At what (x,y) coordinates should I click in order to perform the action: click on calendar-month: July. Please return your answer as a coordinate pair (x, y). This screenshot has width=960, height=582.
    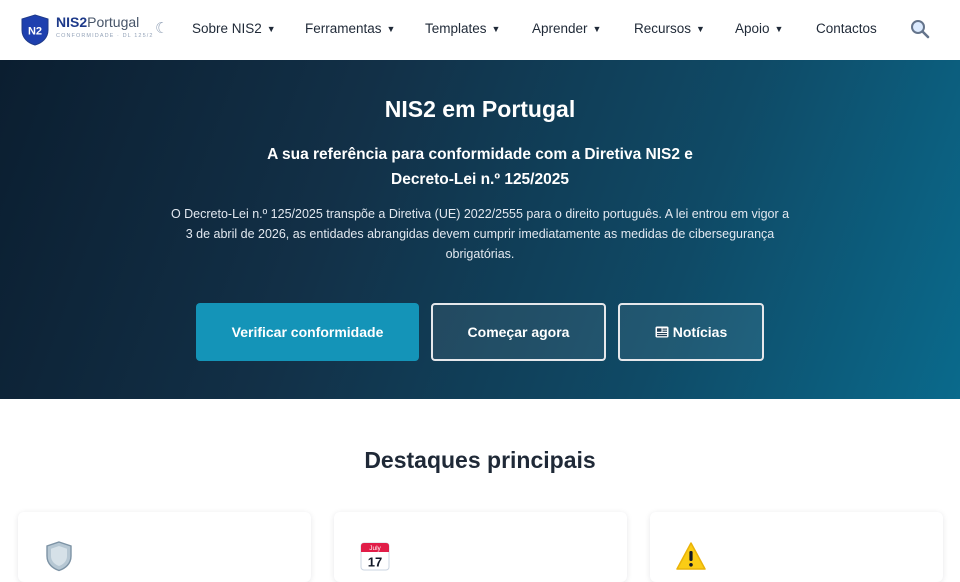
    Looking at the image, I should click on (375, 548).